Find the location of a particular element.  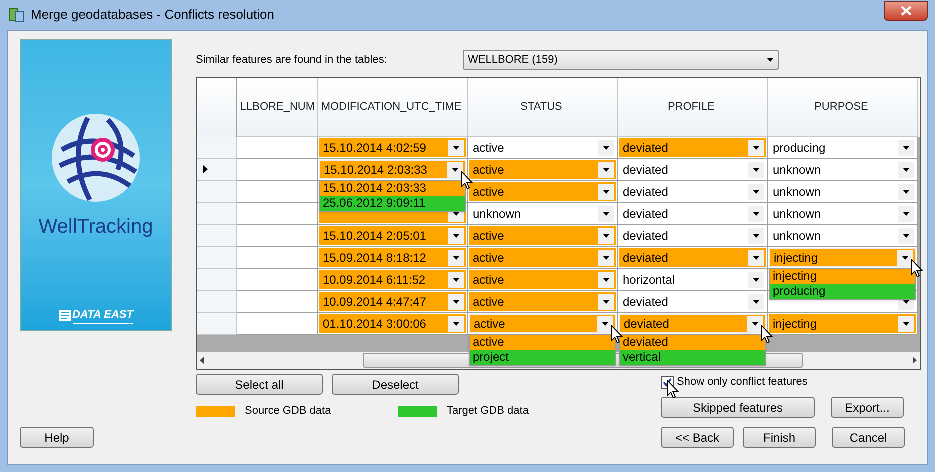

legend-label: Source GDB data is located at coordinates (288, 411).